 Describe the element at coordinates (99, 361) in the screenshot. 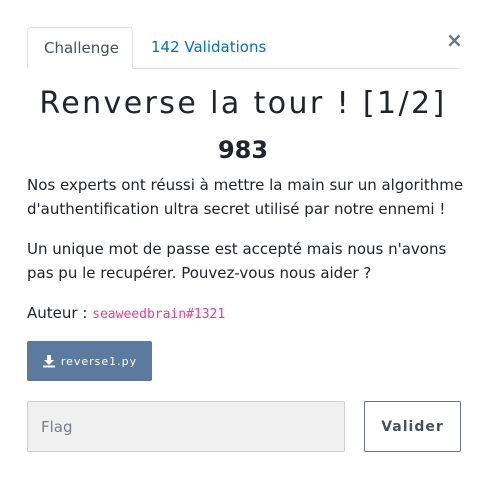

I see `download-filename: reverse1.py` at that location.